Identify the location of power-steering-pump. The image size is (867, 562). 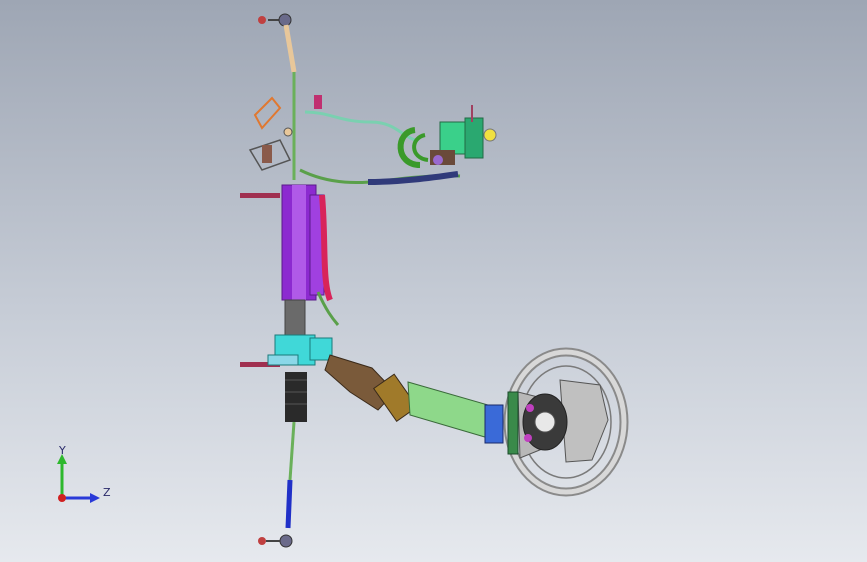
(447, 136).